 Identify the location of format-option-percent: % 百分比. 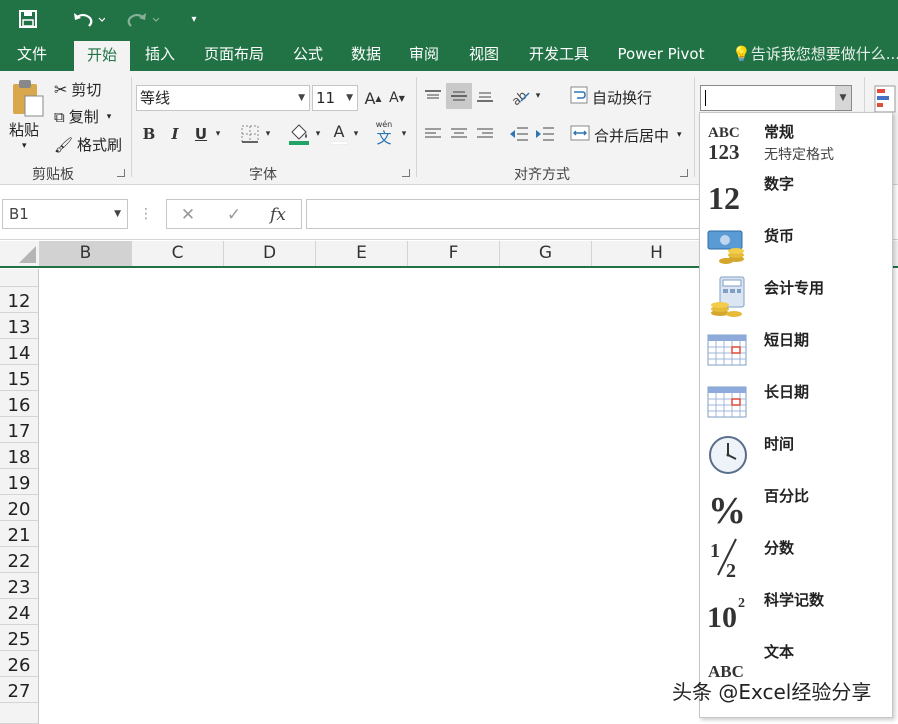
(796, 505).